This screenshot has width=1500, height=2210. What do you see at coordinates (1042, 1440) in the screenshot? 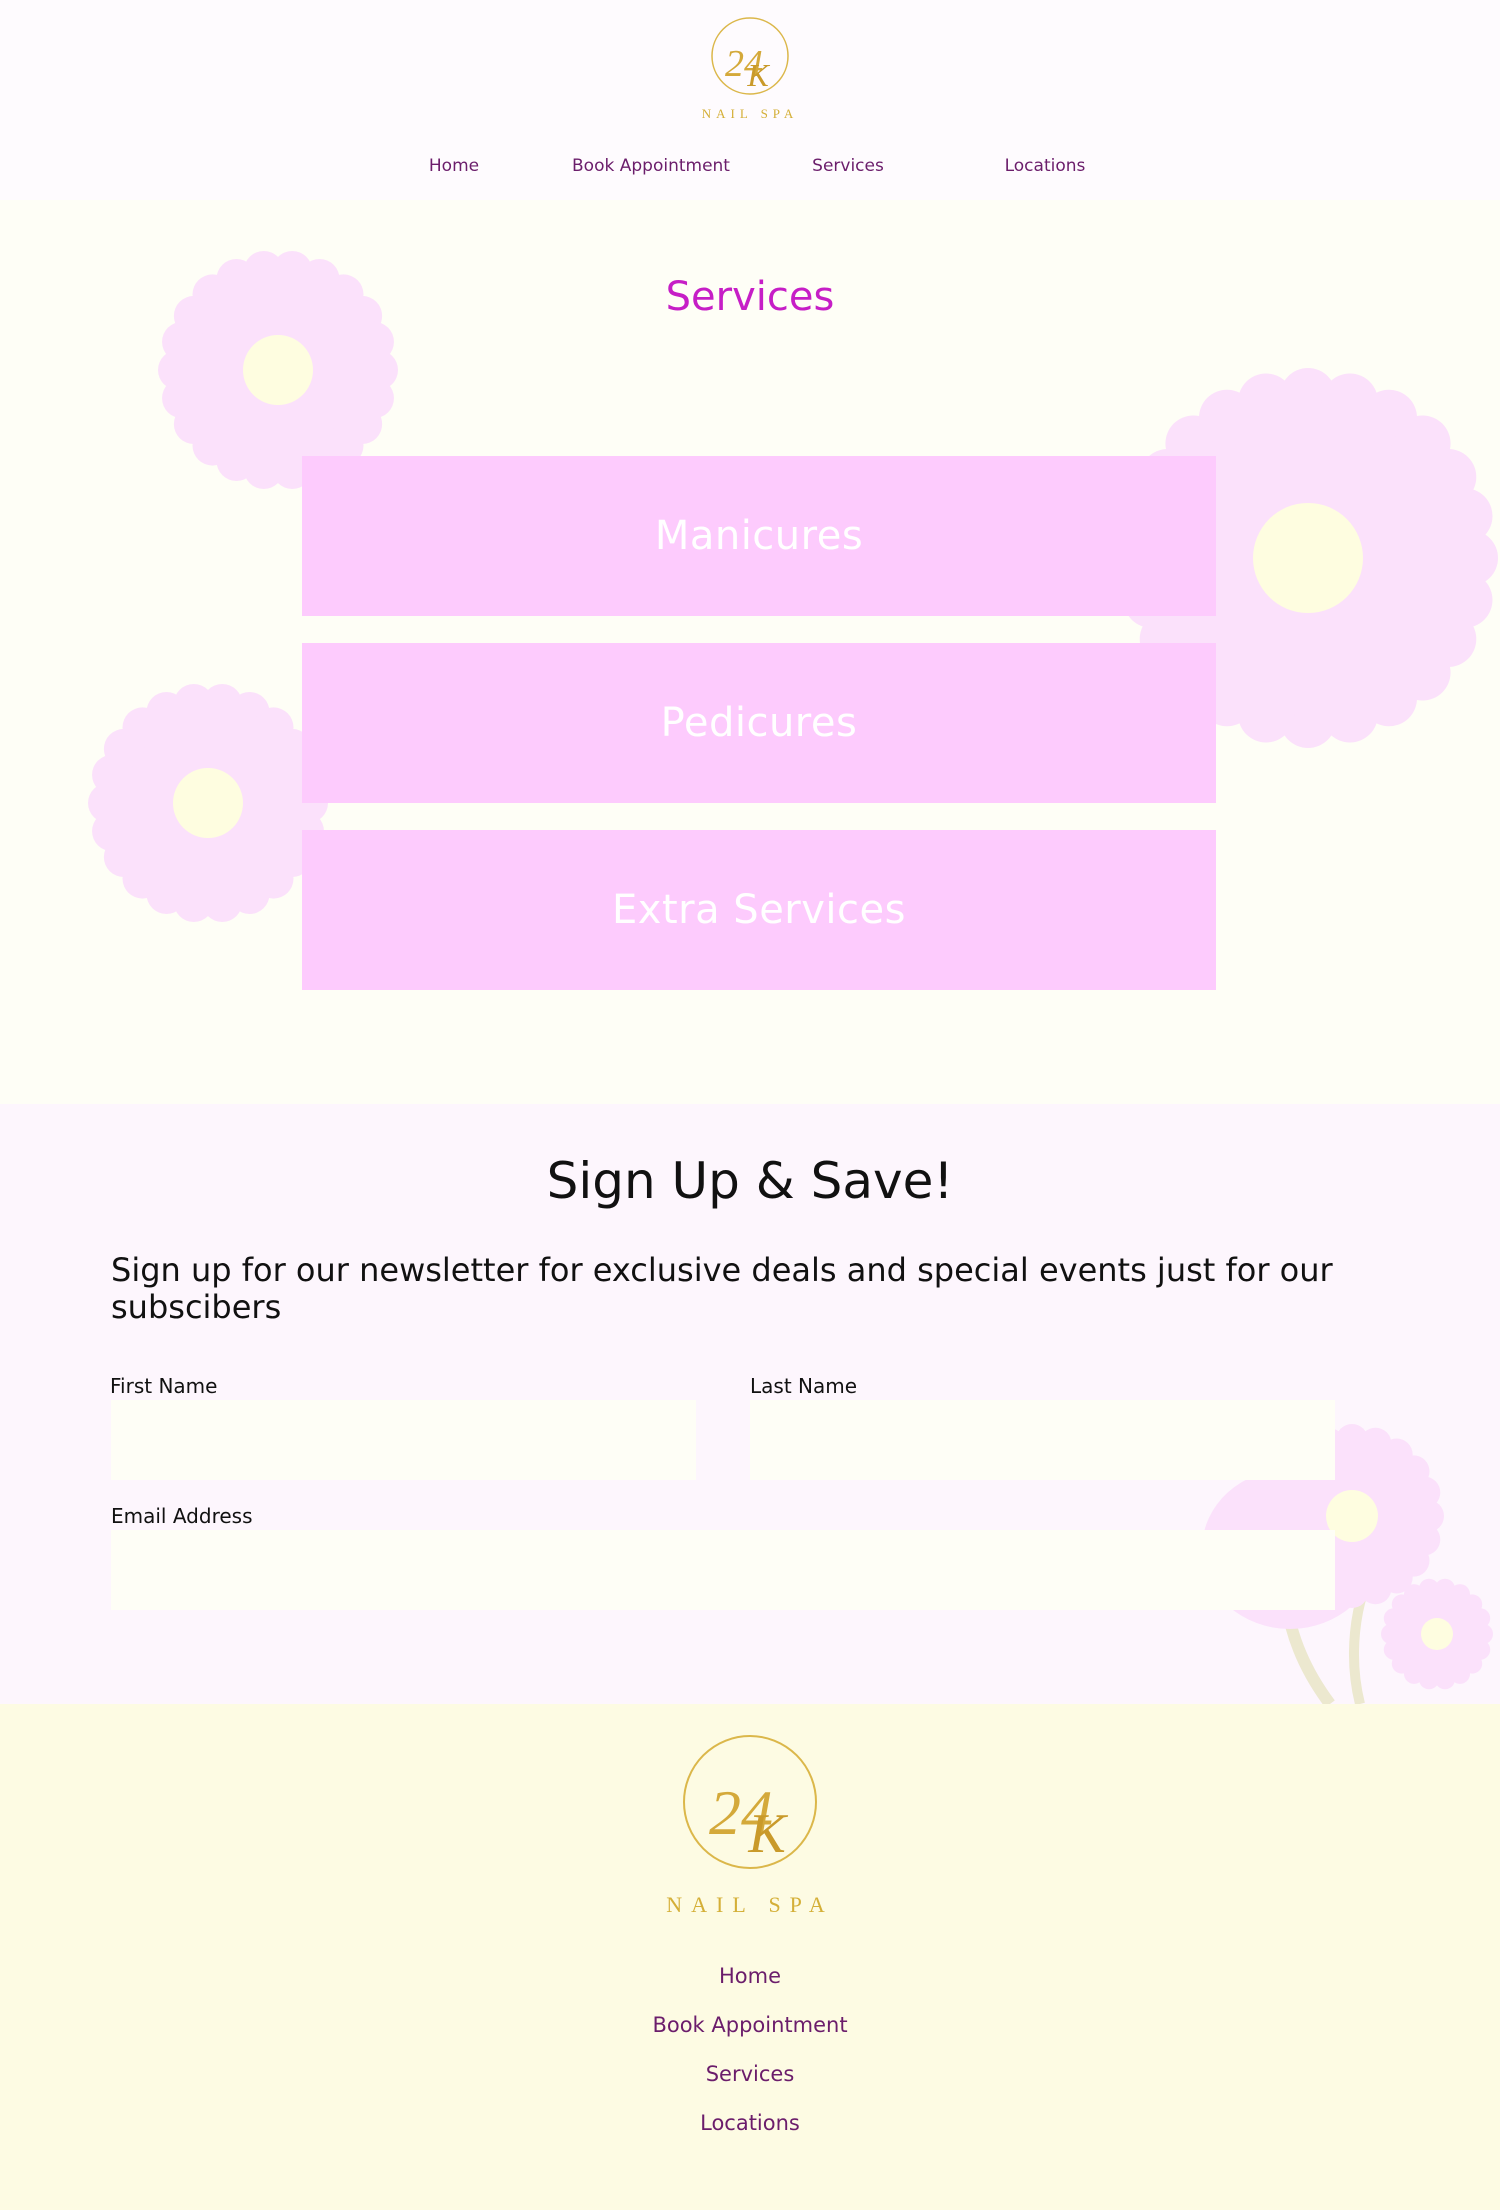
I see `last-name-input` at bounding box center [1042, 1440].